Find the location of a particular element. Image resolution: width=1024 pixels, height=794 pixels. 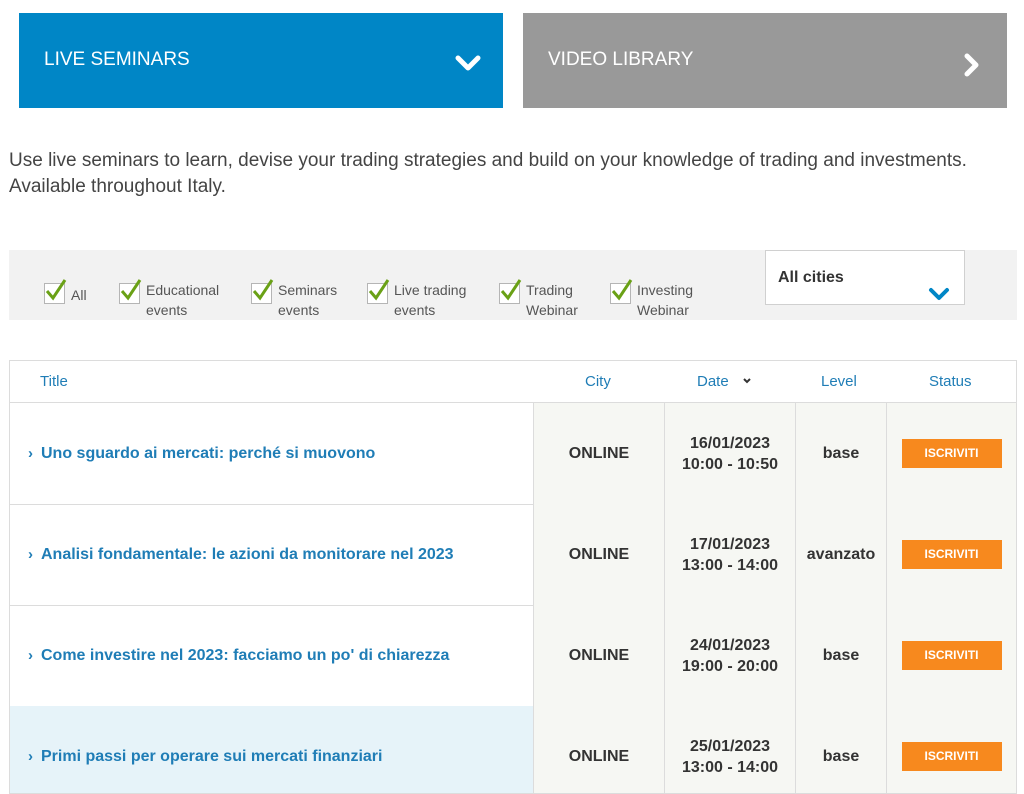

filter-label: All is located at coordinates (79, 295).